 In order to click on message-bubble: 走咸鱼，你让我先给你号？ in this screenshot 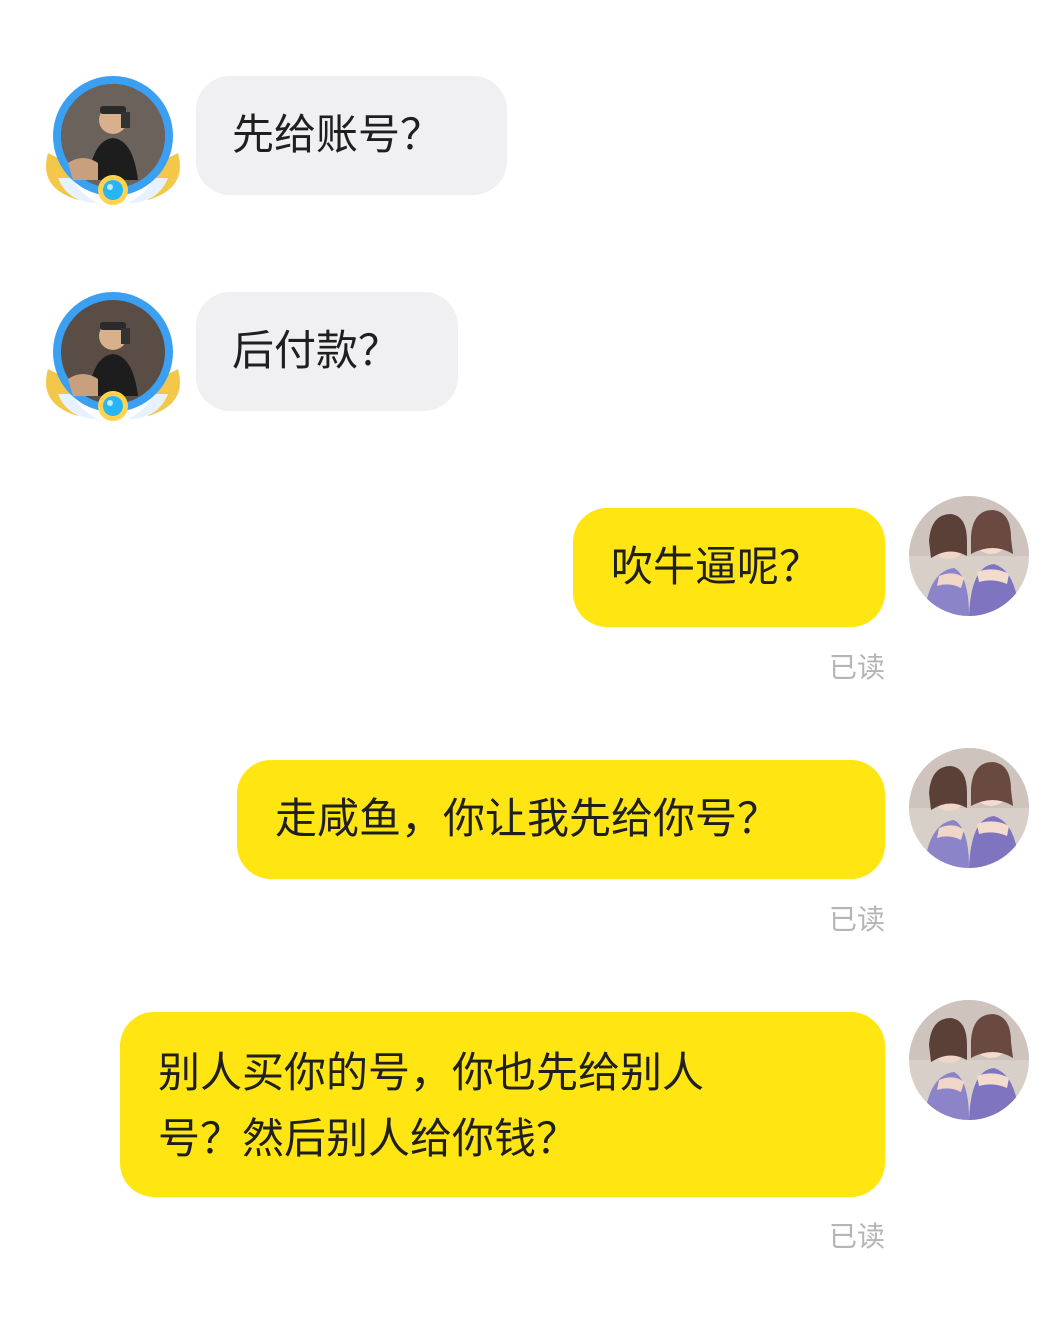, I will do `click(561, 819)`.